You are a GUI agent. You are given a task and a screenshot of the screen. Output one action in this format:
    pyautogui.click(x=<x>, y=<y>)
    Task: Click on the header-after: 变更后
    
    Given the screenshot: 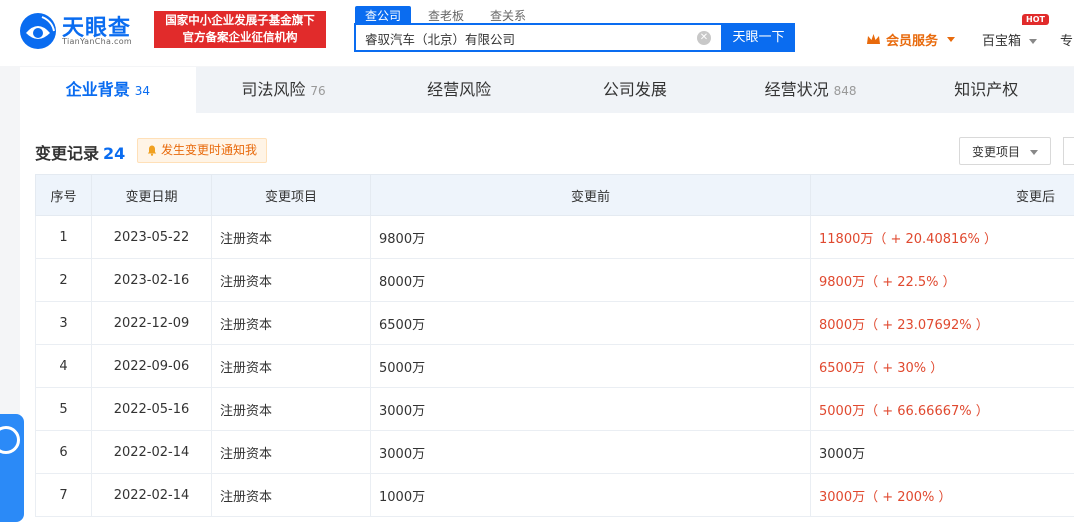 What is the action you would take?
    pyautogui.click(x=942, y=195)
    